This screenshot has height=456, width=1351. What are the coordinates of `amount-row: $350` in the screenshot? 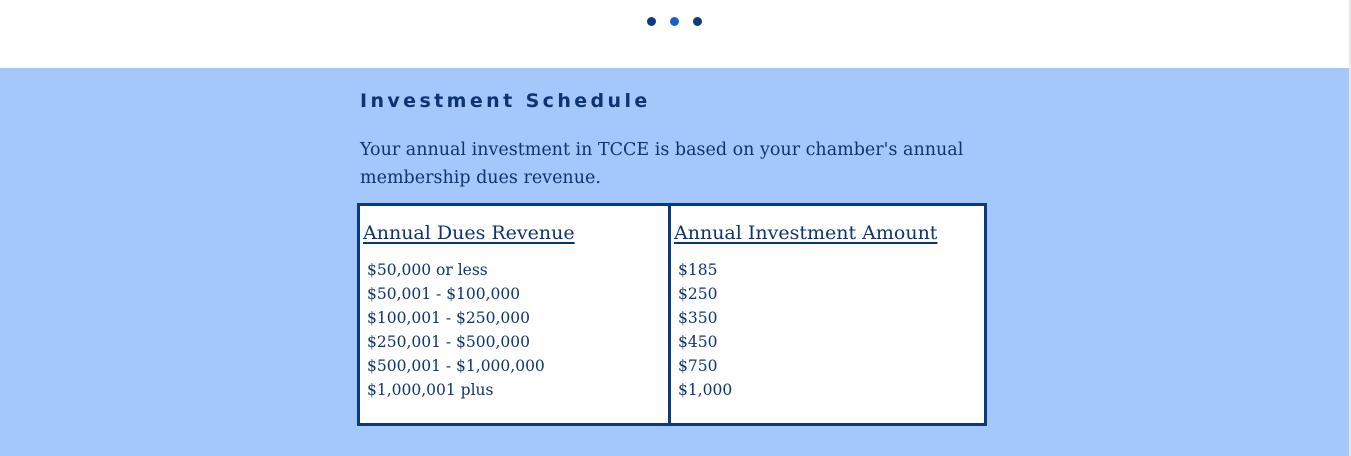 It's located at (698, 318).